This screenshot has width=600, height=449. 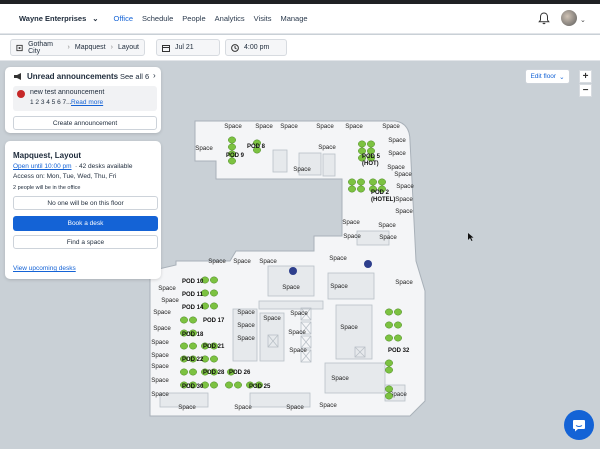 What do you see at coordinates (77, 47) in the screenshot?
I see `breadcrumb: Gotham City › Mapquest › Layout` at bounding box center [77, 47].